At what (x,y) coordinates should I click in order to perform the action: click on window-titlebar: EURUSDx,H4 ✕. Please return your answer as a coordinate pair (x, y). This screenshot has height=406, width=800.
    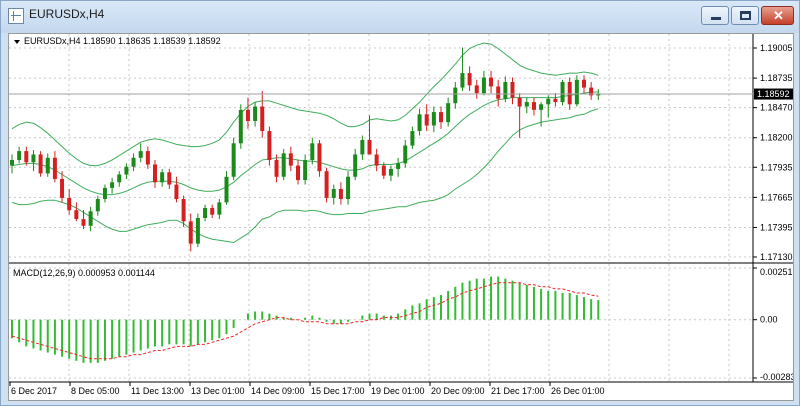
    Looking at the image, I should click on (400, 17).